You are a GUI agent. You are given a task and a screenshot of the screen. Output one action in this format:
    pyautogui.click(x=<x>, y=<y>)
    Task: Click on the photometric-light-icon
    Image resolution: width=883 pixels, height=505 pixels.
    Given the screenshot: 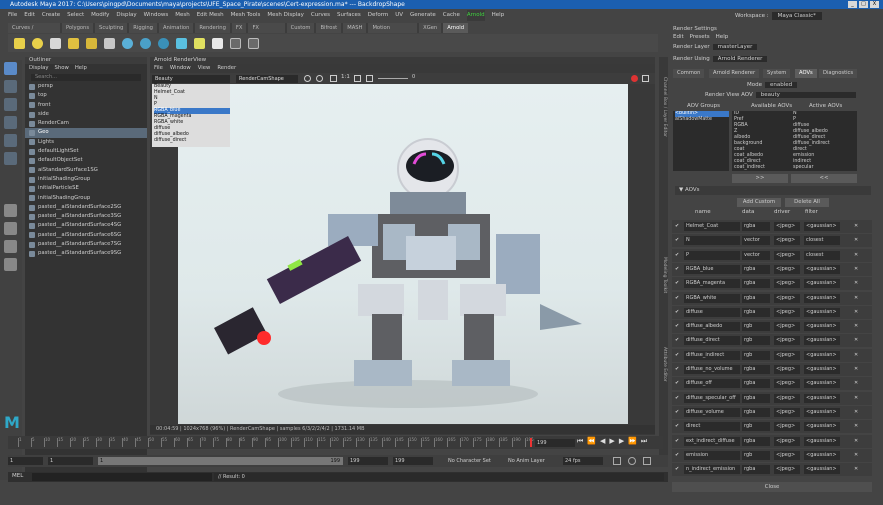 What is the action you would take?
    pyautogui.click(x=73, y=43)
    